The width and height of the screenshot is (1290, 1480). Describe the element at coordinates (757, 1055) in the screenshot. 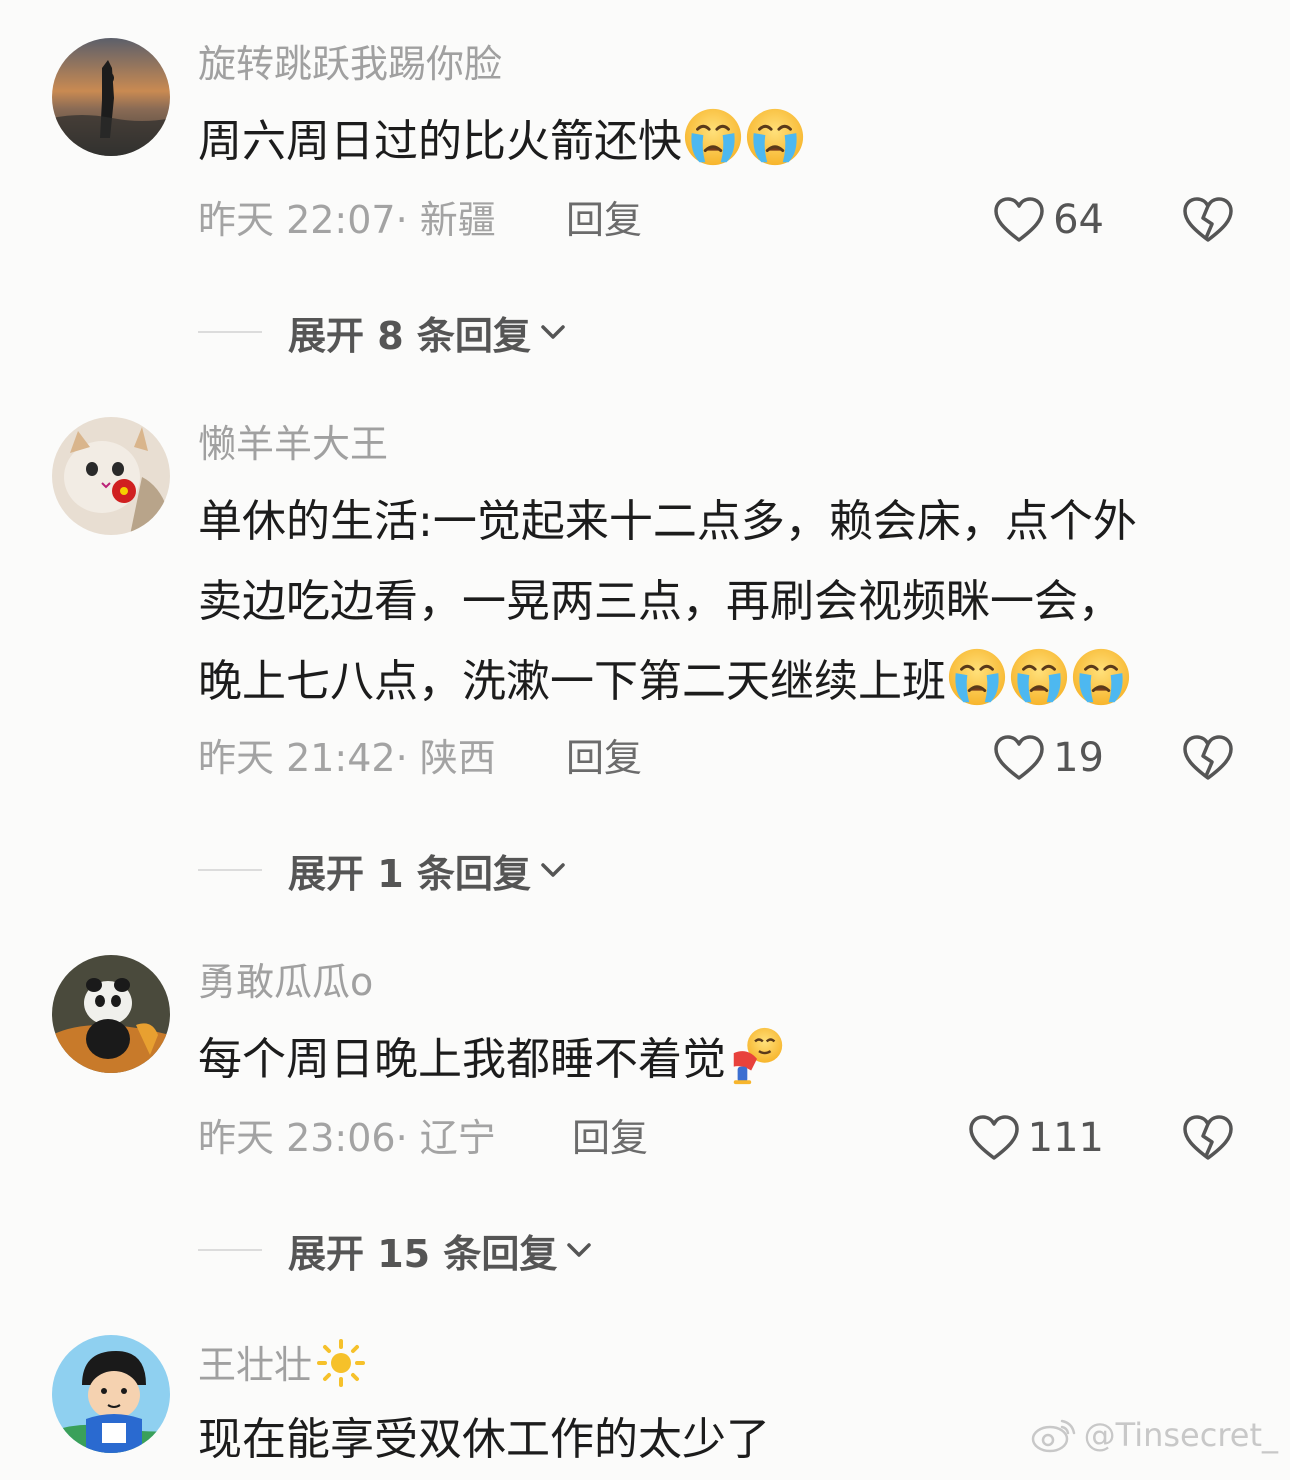

I see `bowing-crying-emoji` at that location.